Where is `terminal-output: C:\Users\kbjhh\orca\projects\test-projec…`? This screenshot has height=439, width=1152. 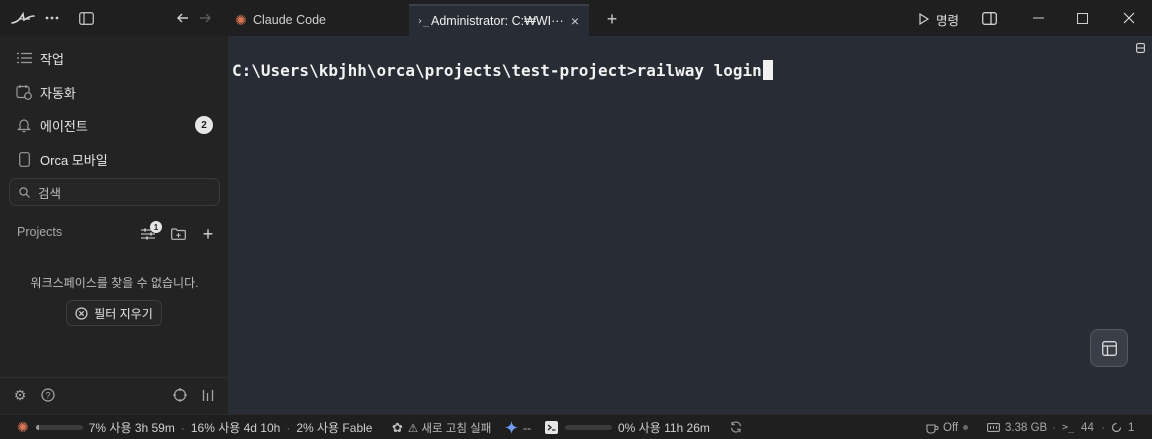 terminal-output: C:\Users\kbjhh\orca\projects\test-projec… is located at coordinates (502, 70).